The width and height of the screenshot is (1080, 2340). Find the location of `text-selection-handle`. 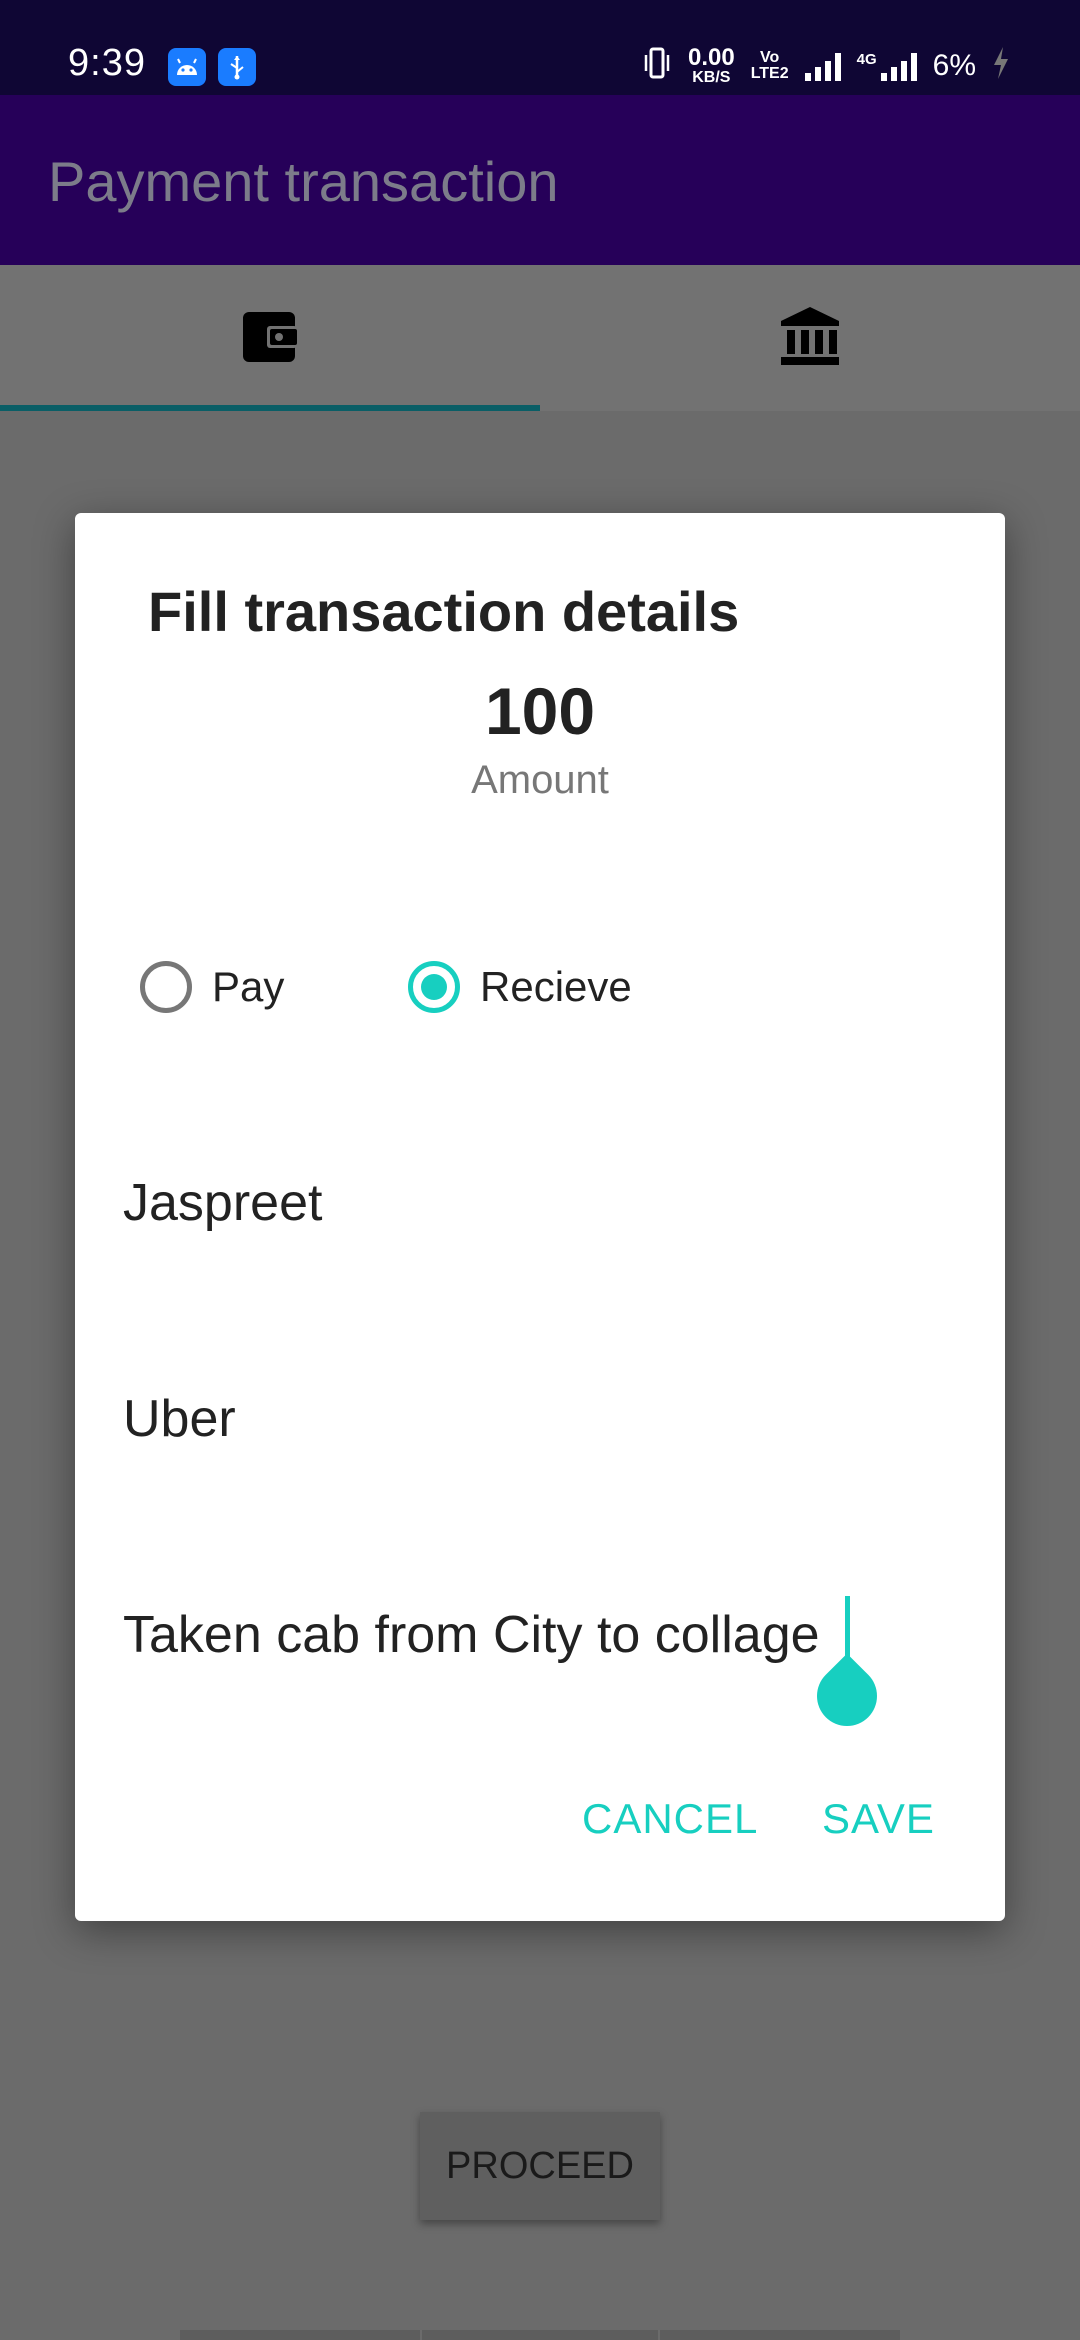

text-selection-handle is located at coordinates (847, 1696).